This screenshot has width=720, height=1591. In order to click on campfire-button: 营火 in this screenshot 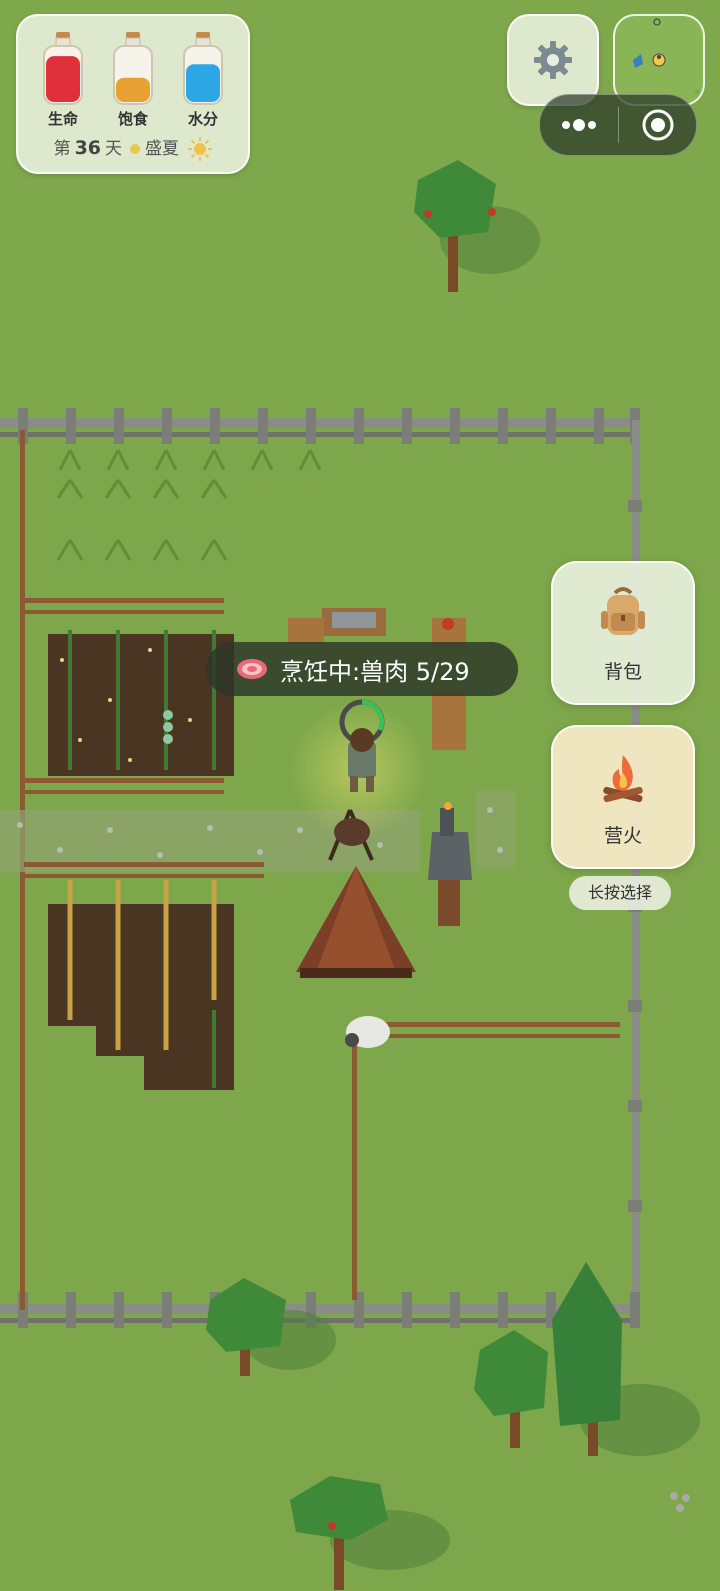, I will do `click(623, 797)`.